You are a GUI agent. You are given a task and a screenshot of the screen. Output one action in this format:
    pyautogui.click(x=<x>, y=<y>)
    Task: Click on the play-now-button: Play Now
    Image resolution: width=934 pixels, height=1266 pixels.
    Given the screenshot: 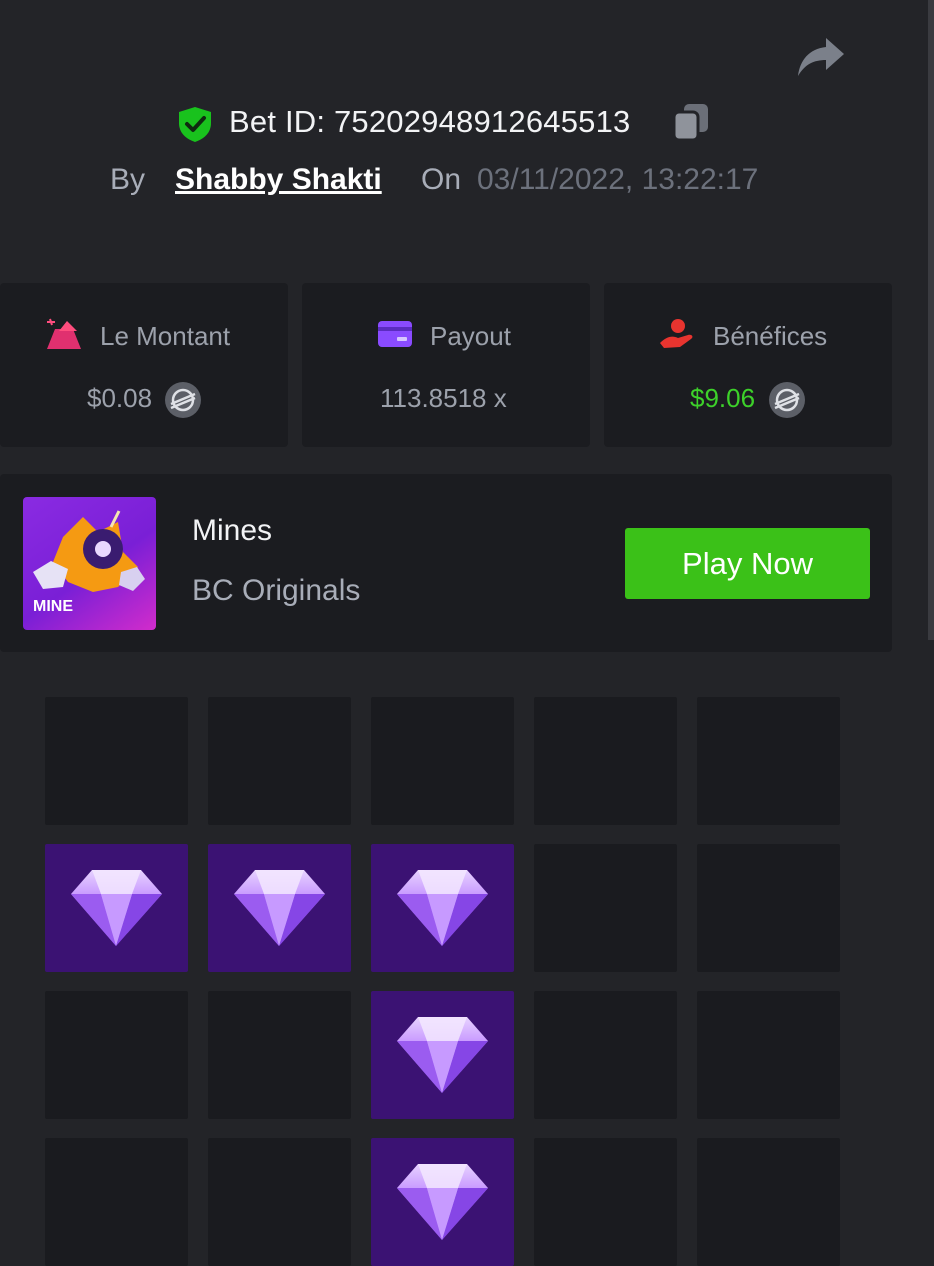 What is the action you would take?
    pyautogui.click(x=747, y=563)
    